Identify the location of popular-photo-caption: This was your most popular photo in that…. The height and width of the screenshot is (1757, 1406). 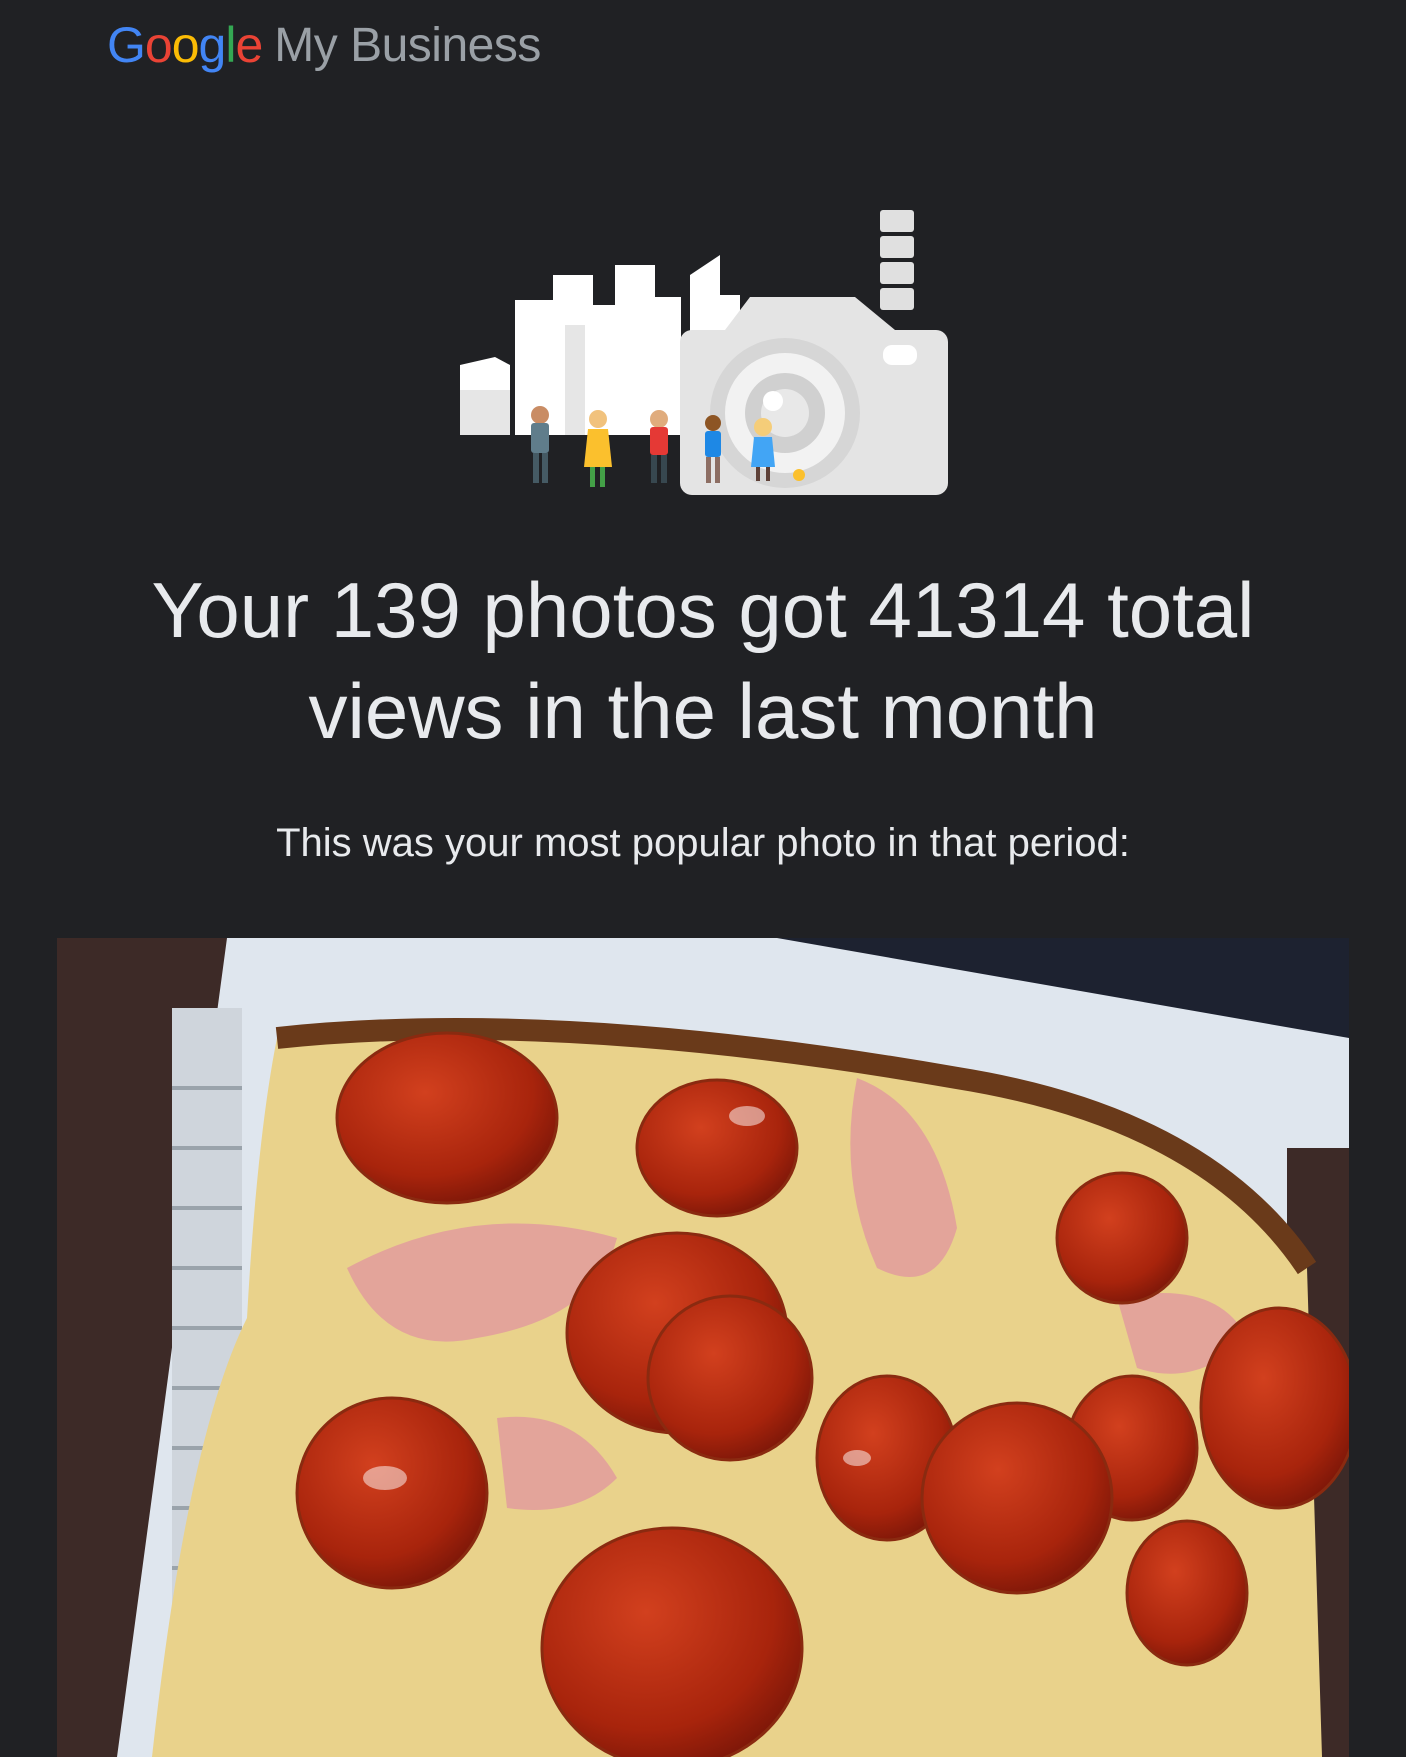
(703, 843).